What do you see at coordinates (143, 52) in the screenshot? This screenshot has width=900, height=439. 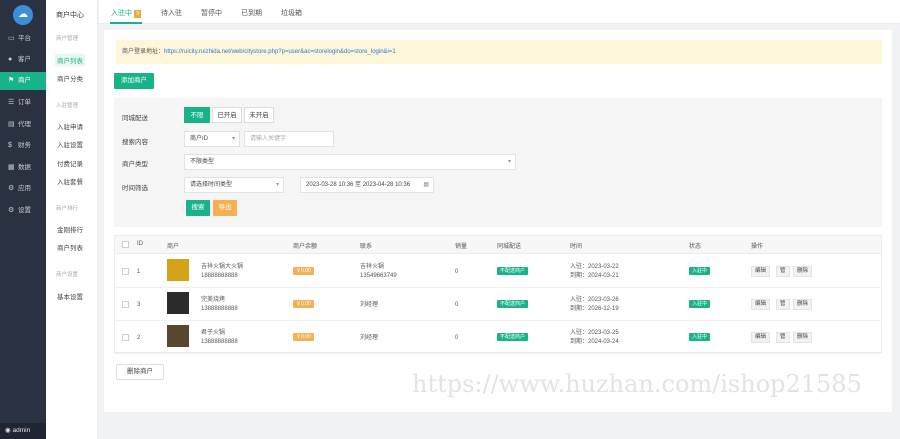 I see `notice-label: 商户登录地址：` at bounding box center [143, 52].